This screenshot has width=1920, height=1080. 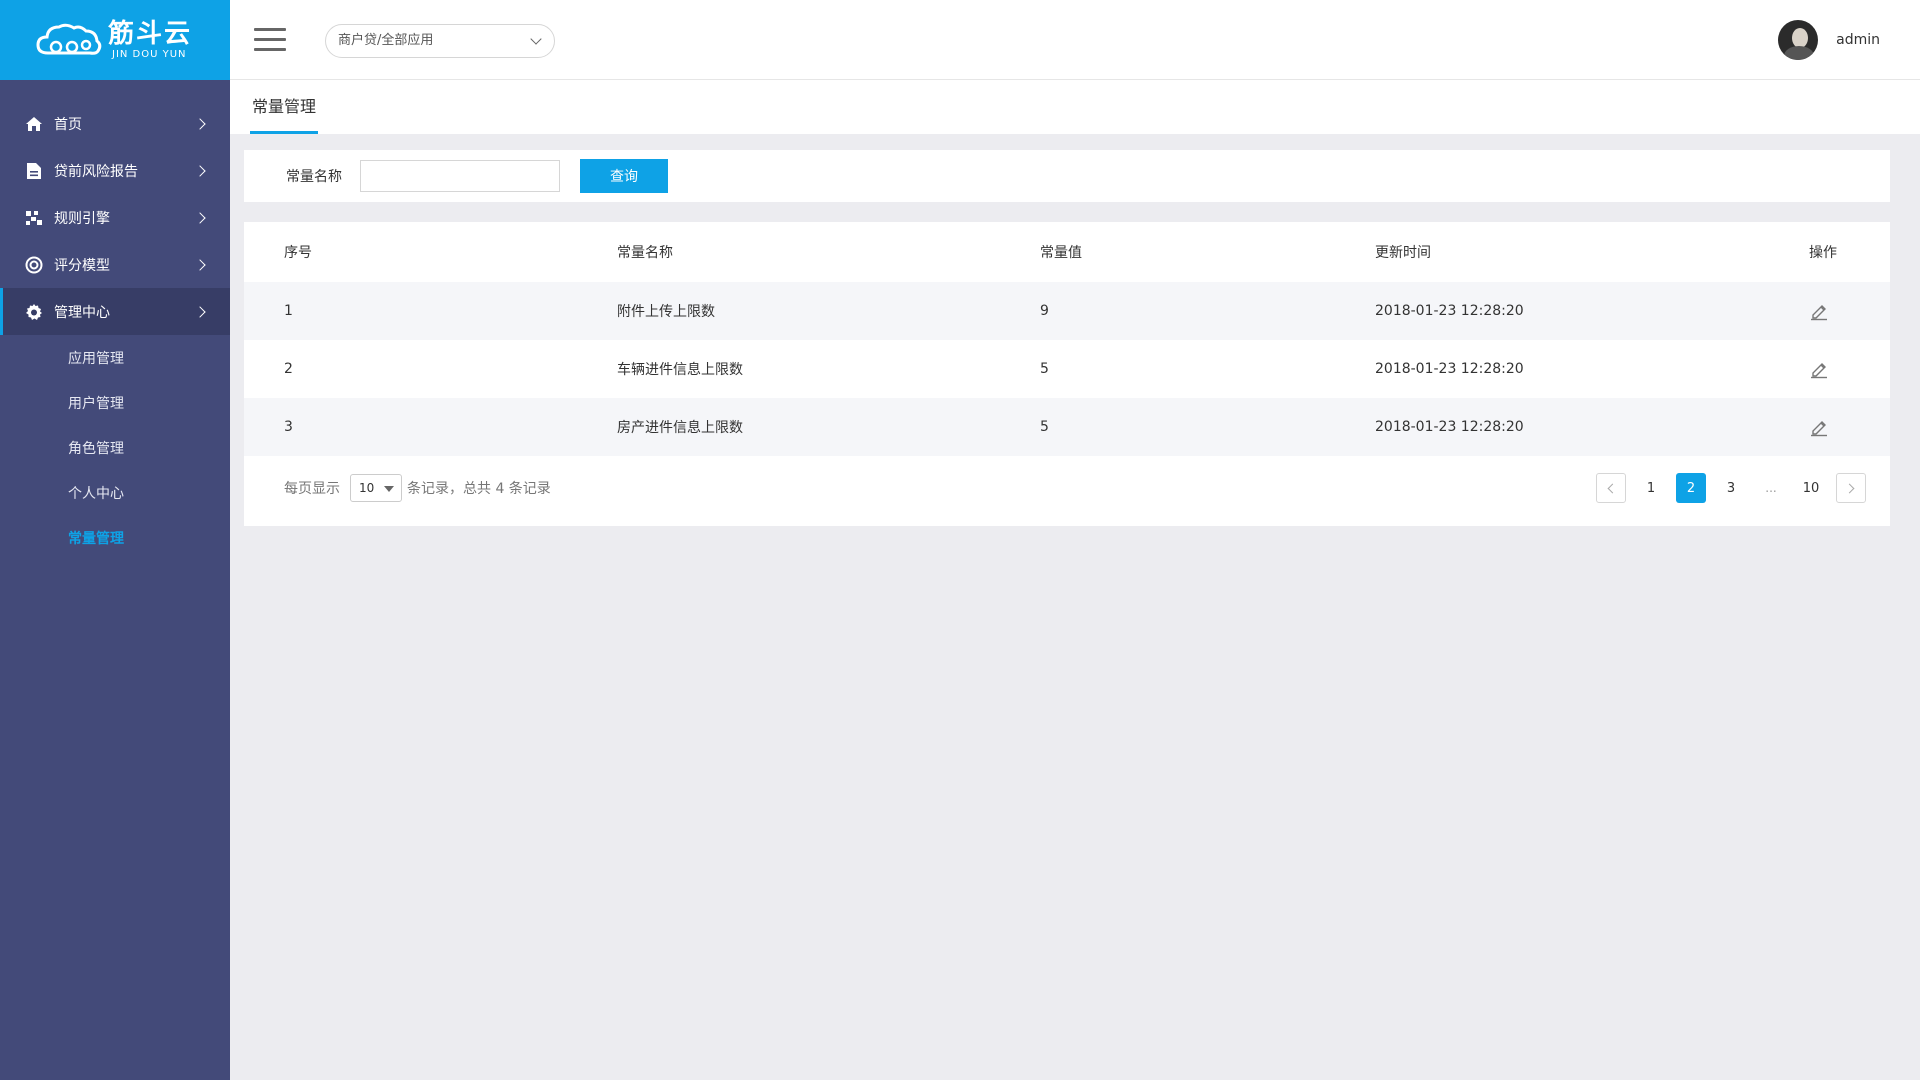 I want to click on chevron-left-icon, so click(x=1612, y=488).